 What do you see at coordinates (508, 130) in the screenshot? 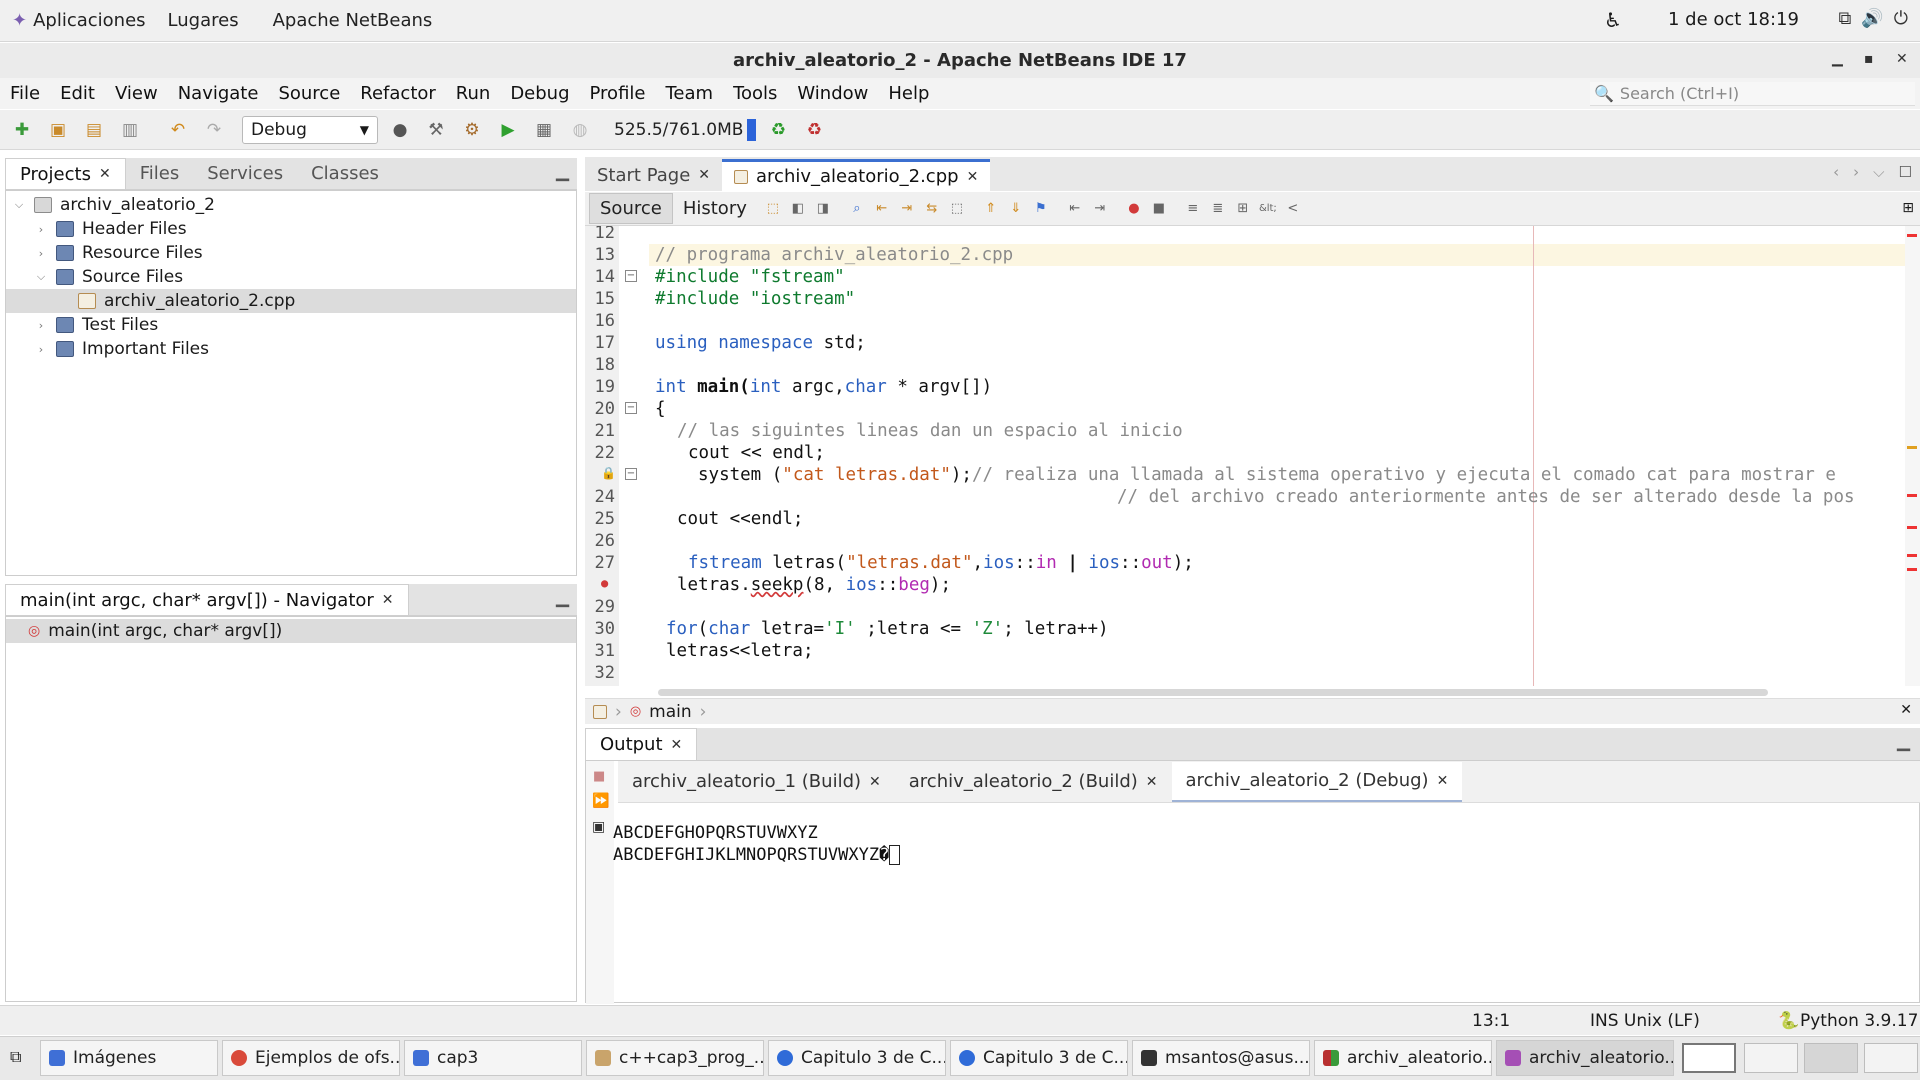
I see `run-icon: ▶` at bounding box center [508, 130].